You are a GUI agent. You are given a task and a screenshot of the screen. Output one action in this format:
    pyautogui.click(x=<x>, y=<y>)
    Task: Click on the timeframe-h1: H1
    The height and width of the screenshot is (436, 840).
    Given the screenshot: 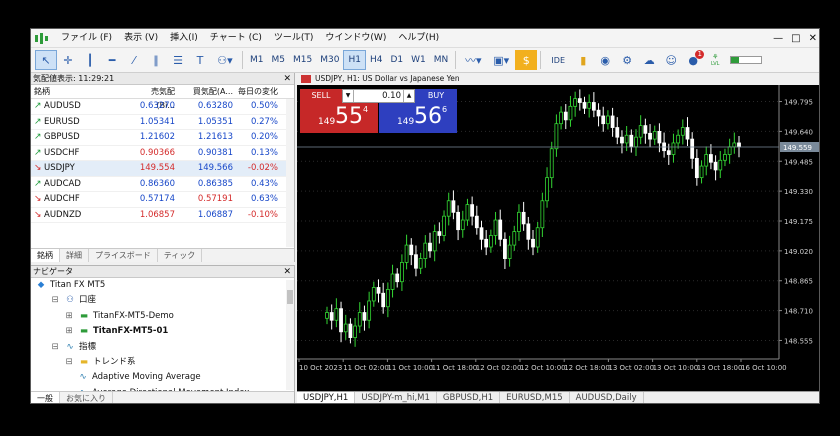 What is the action you would take?
    pyautogui.click(x=354, y=60)
    